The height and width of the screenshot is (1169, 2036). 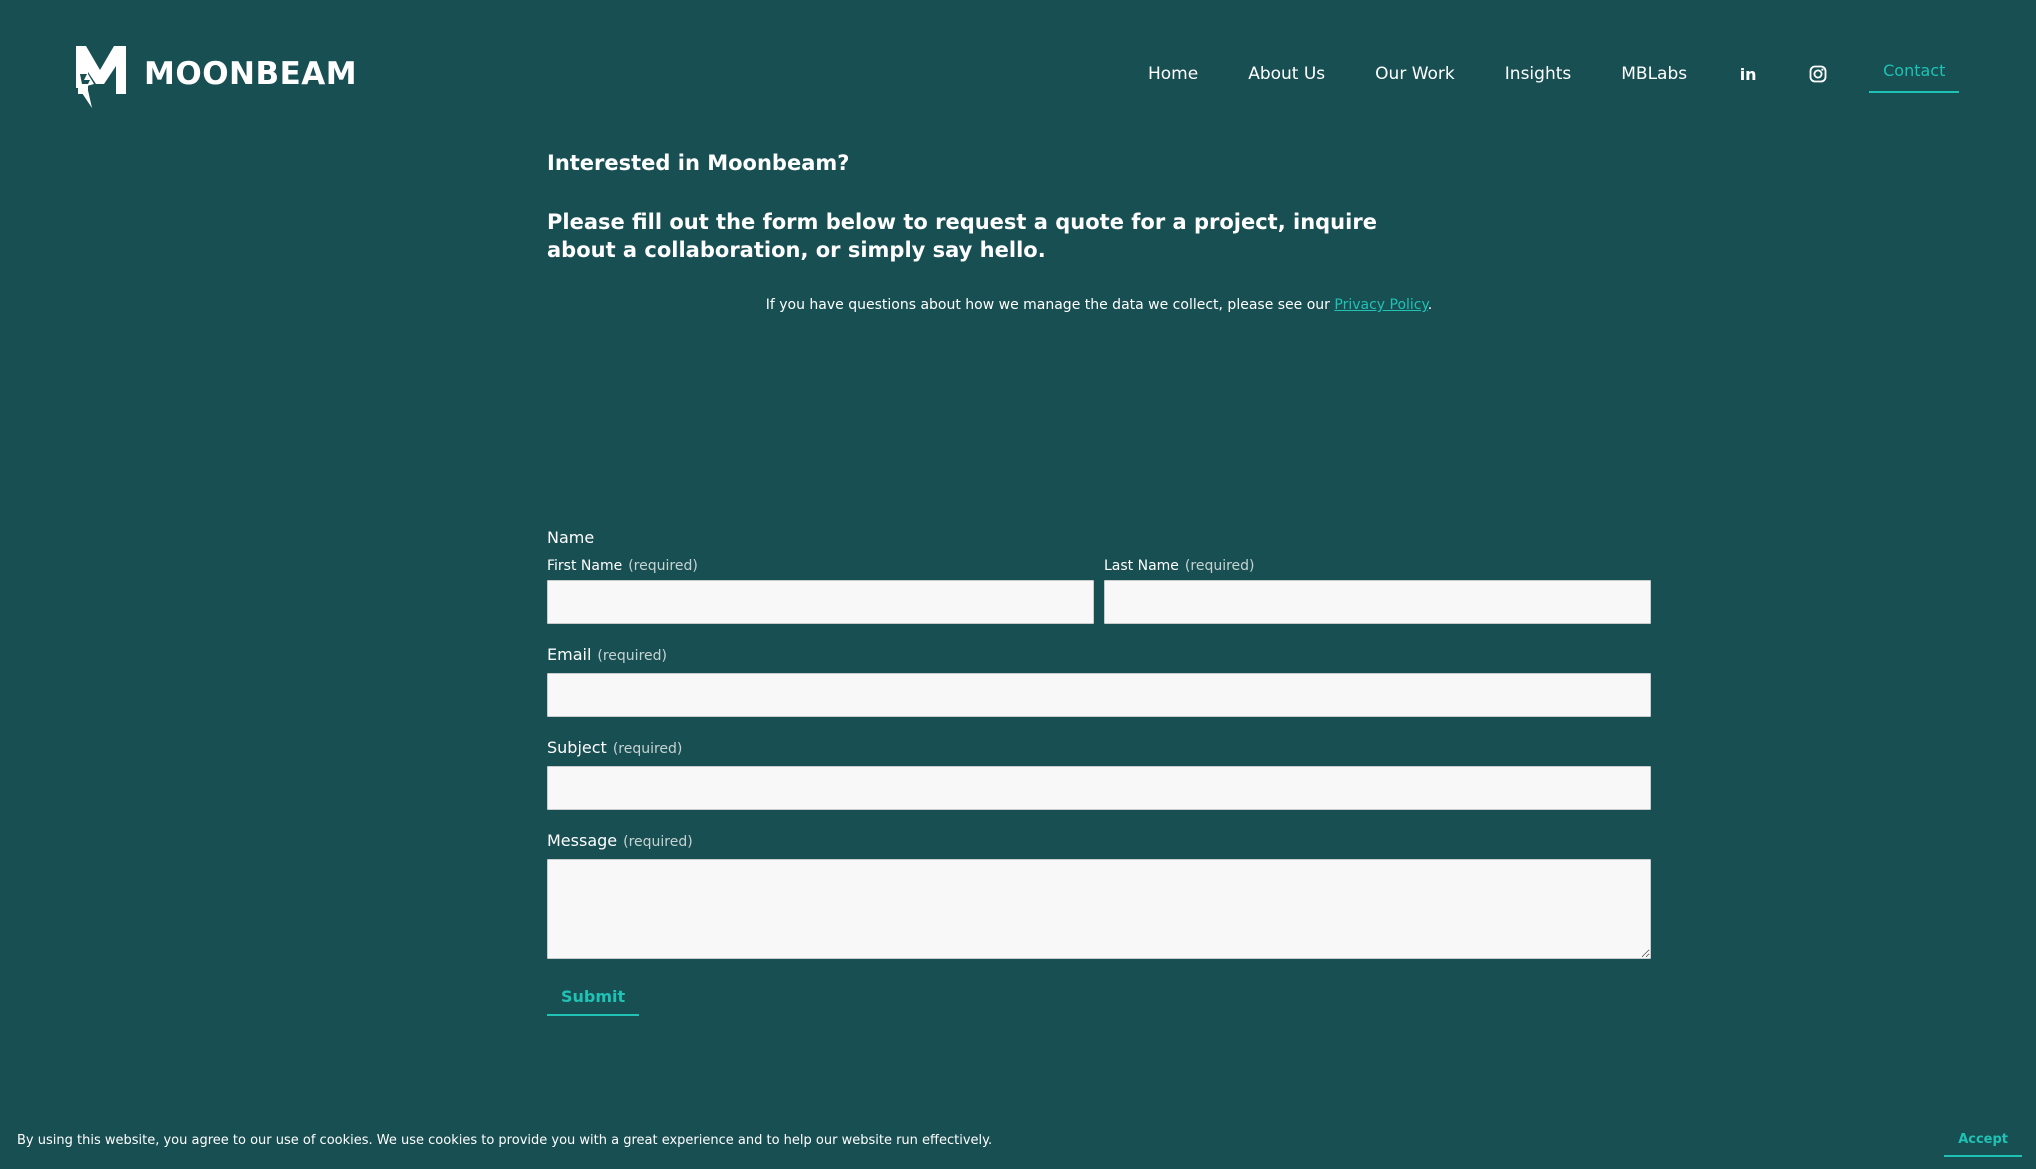 I want to click on nav-our-work: Our Work, so click(x=1415, y=74).